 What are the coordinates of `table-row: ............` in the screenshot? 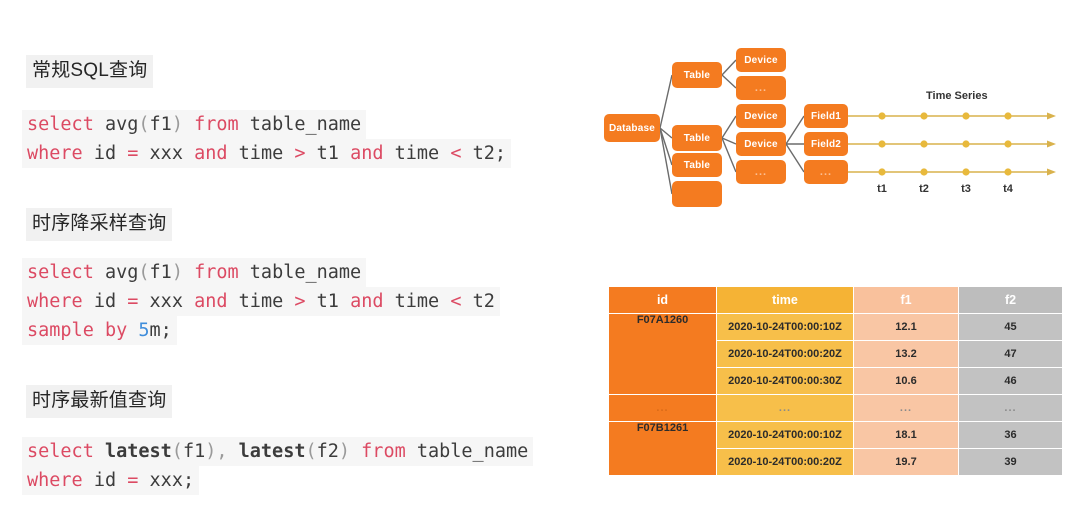 It's located at (835, 408).